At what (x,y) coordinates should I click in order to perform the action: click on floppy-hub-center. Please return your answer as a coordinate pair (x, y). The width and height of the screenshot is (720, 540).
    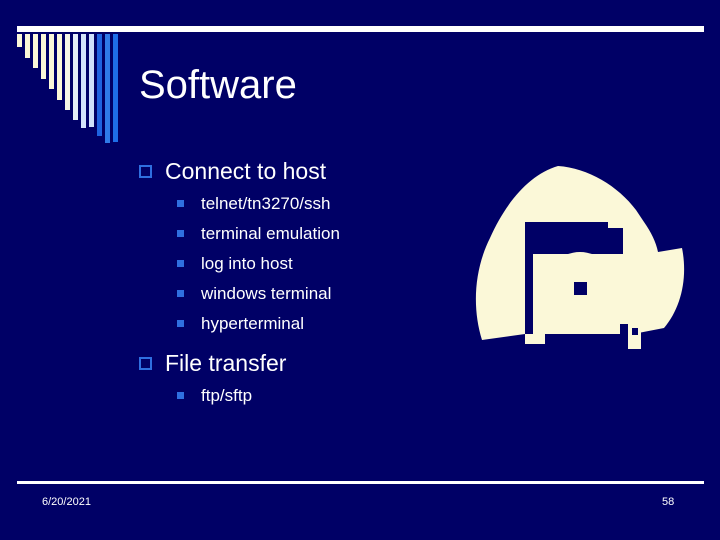
    Looking at the image, I should click on (580, 288).